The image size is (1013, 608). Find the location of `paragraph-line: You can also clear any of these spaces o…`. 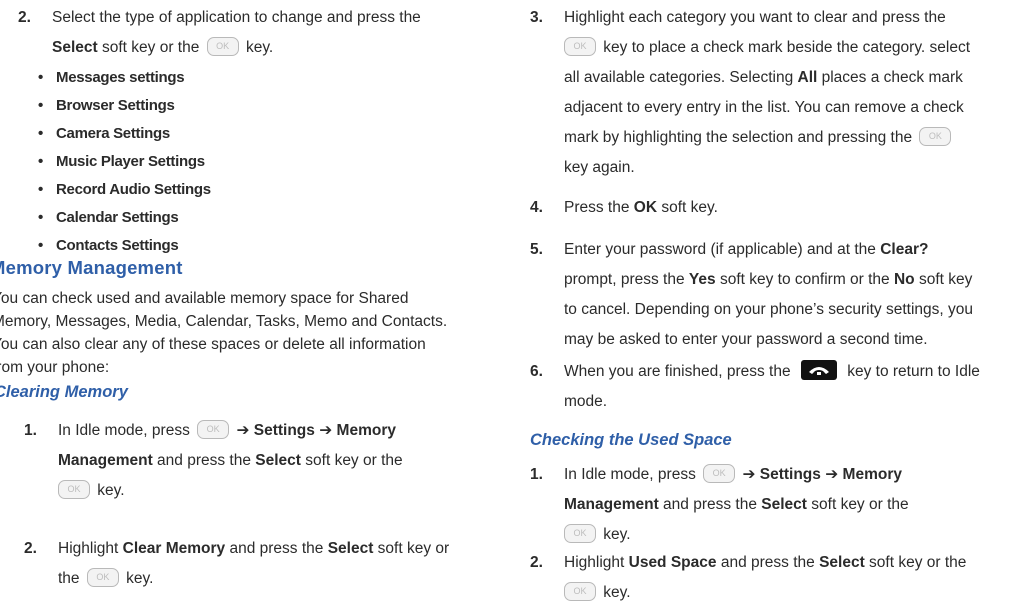

paragraph-line: You can also clear any of these spaces o… is located at coordinates (213, 344).